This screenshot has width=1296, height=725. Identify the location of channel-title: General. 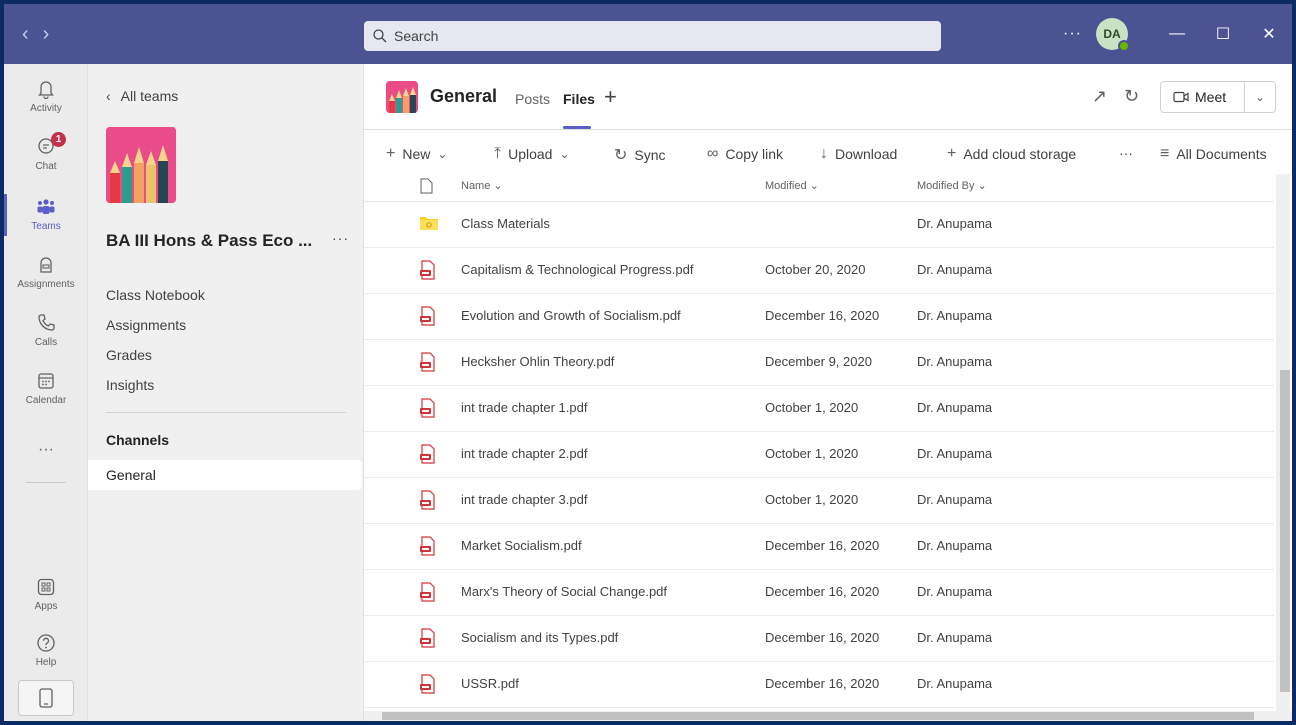
(464, 96).